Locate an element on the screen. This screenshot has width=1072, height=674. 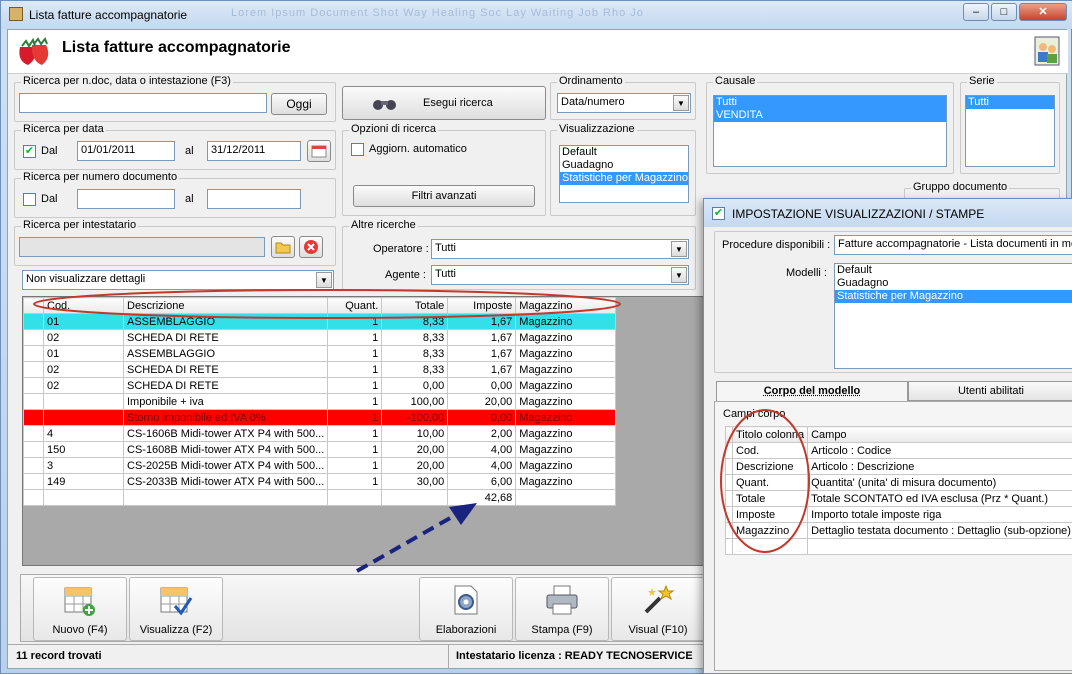
col-header: Campo is located at coordinates (940, 435).